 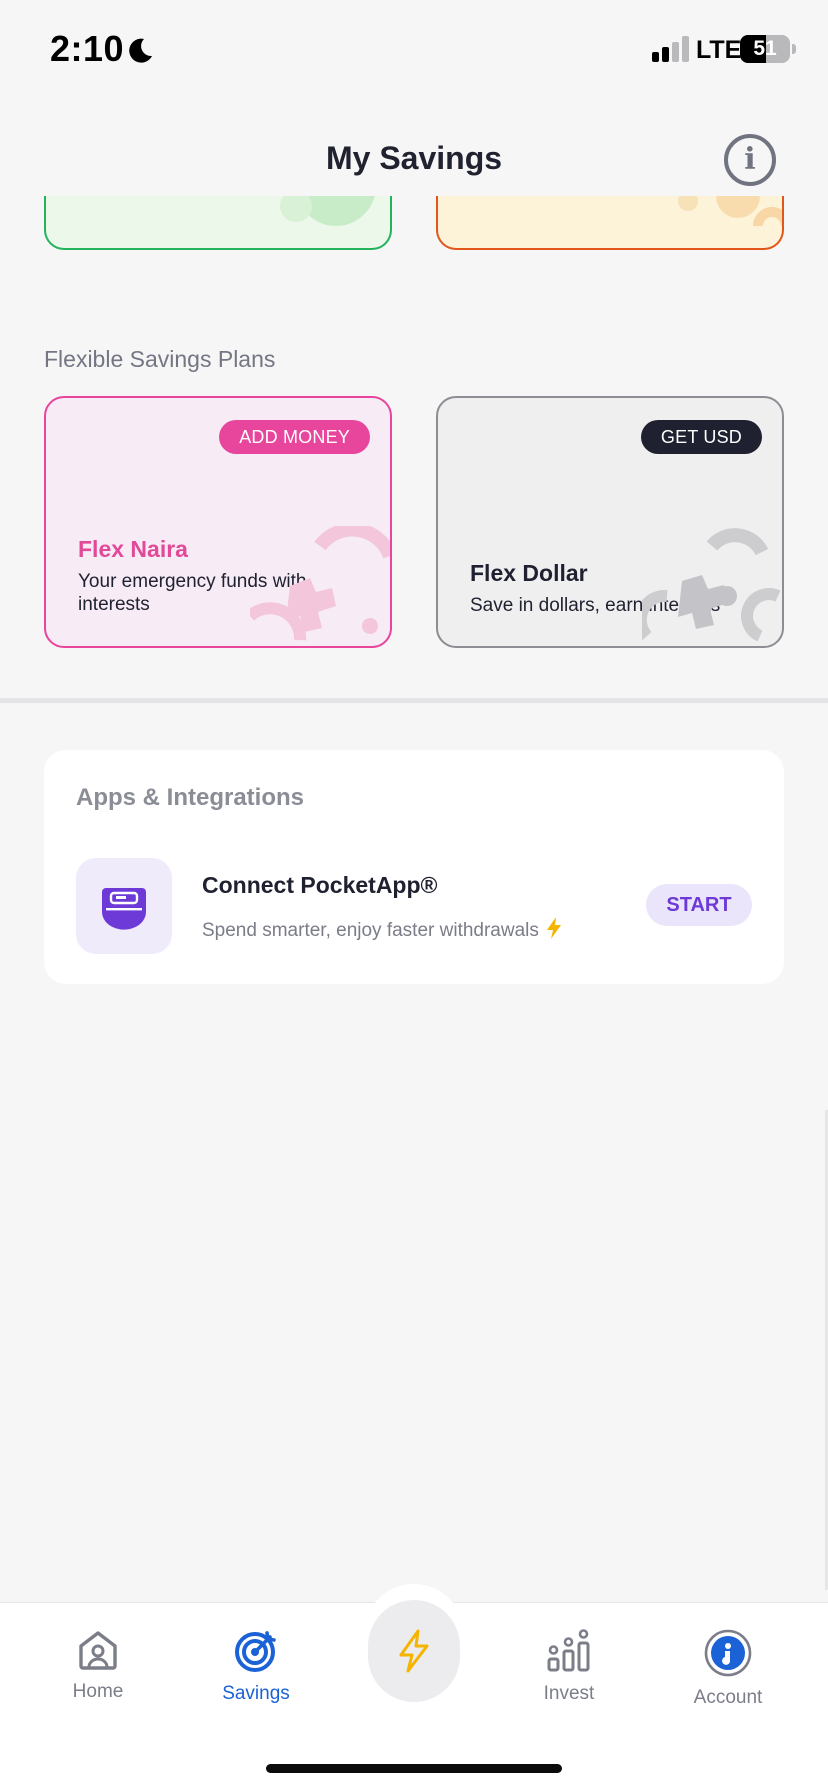 What do you see at coordinates (728, 1653) in the screenshot?
I see `account-icon` at bounding box center [728, 1653].